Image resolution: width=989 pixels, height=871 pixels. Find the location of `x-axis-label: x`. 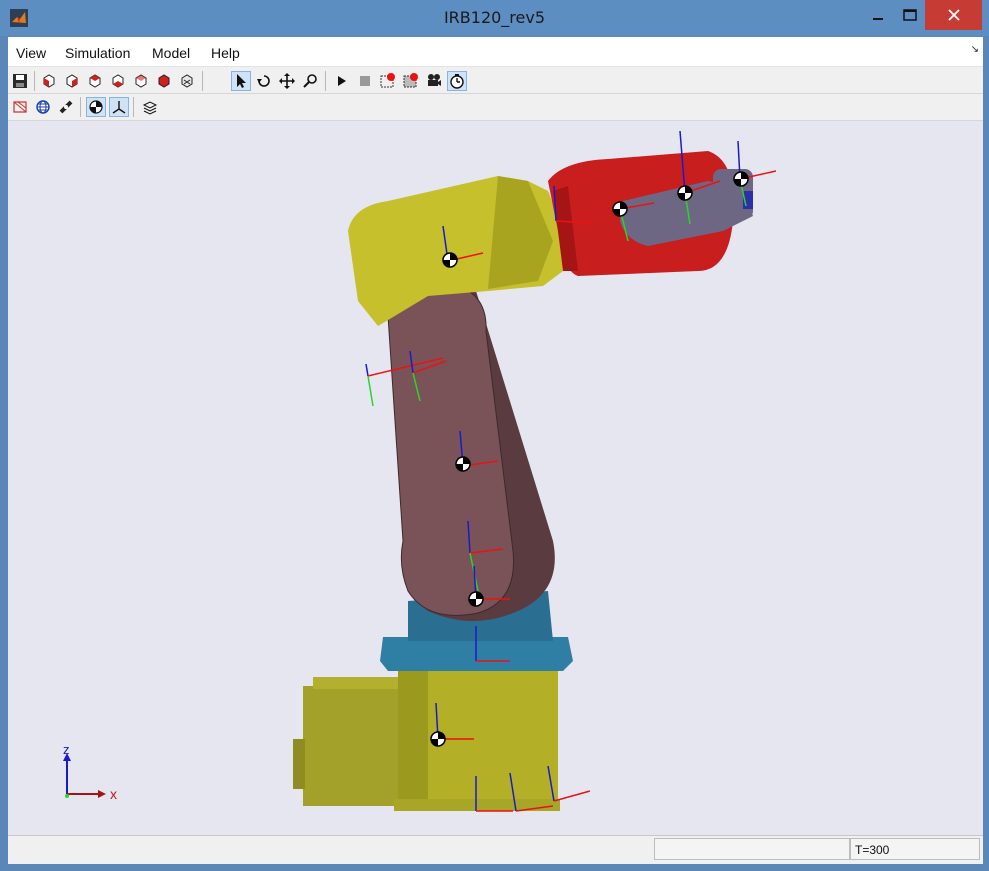

x-axis-label: x is located at coordinates (113, 794).